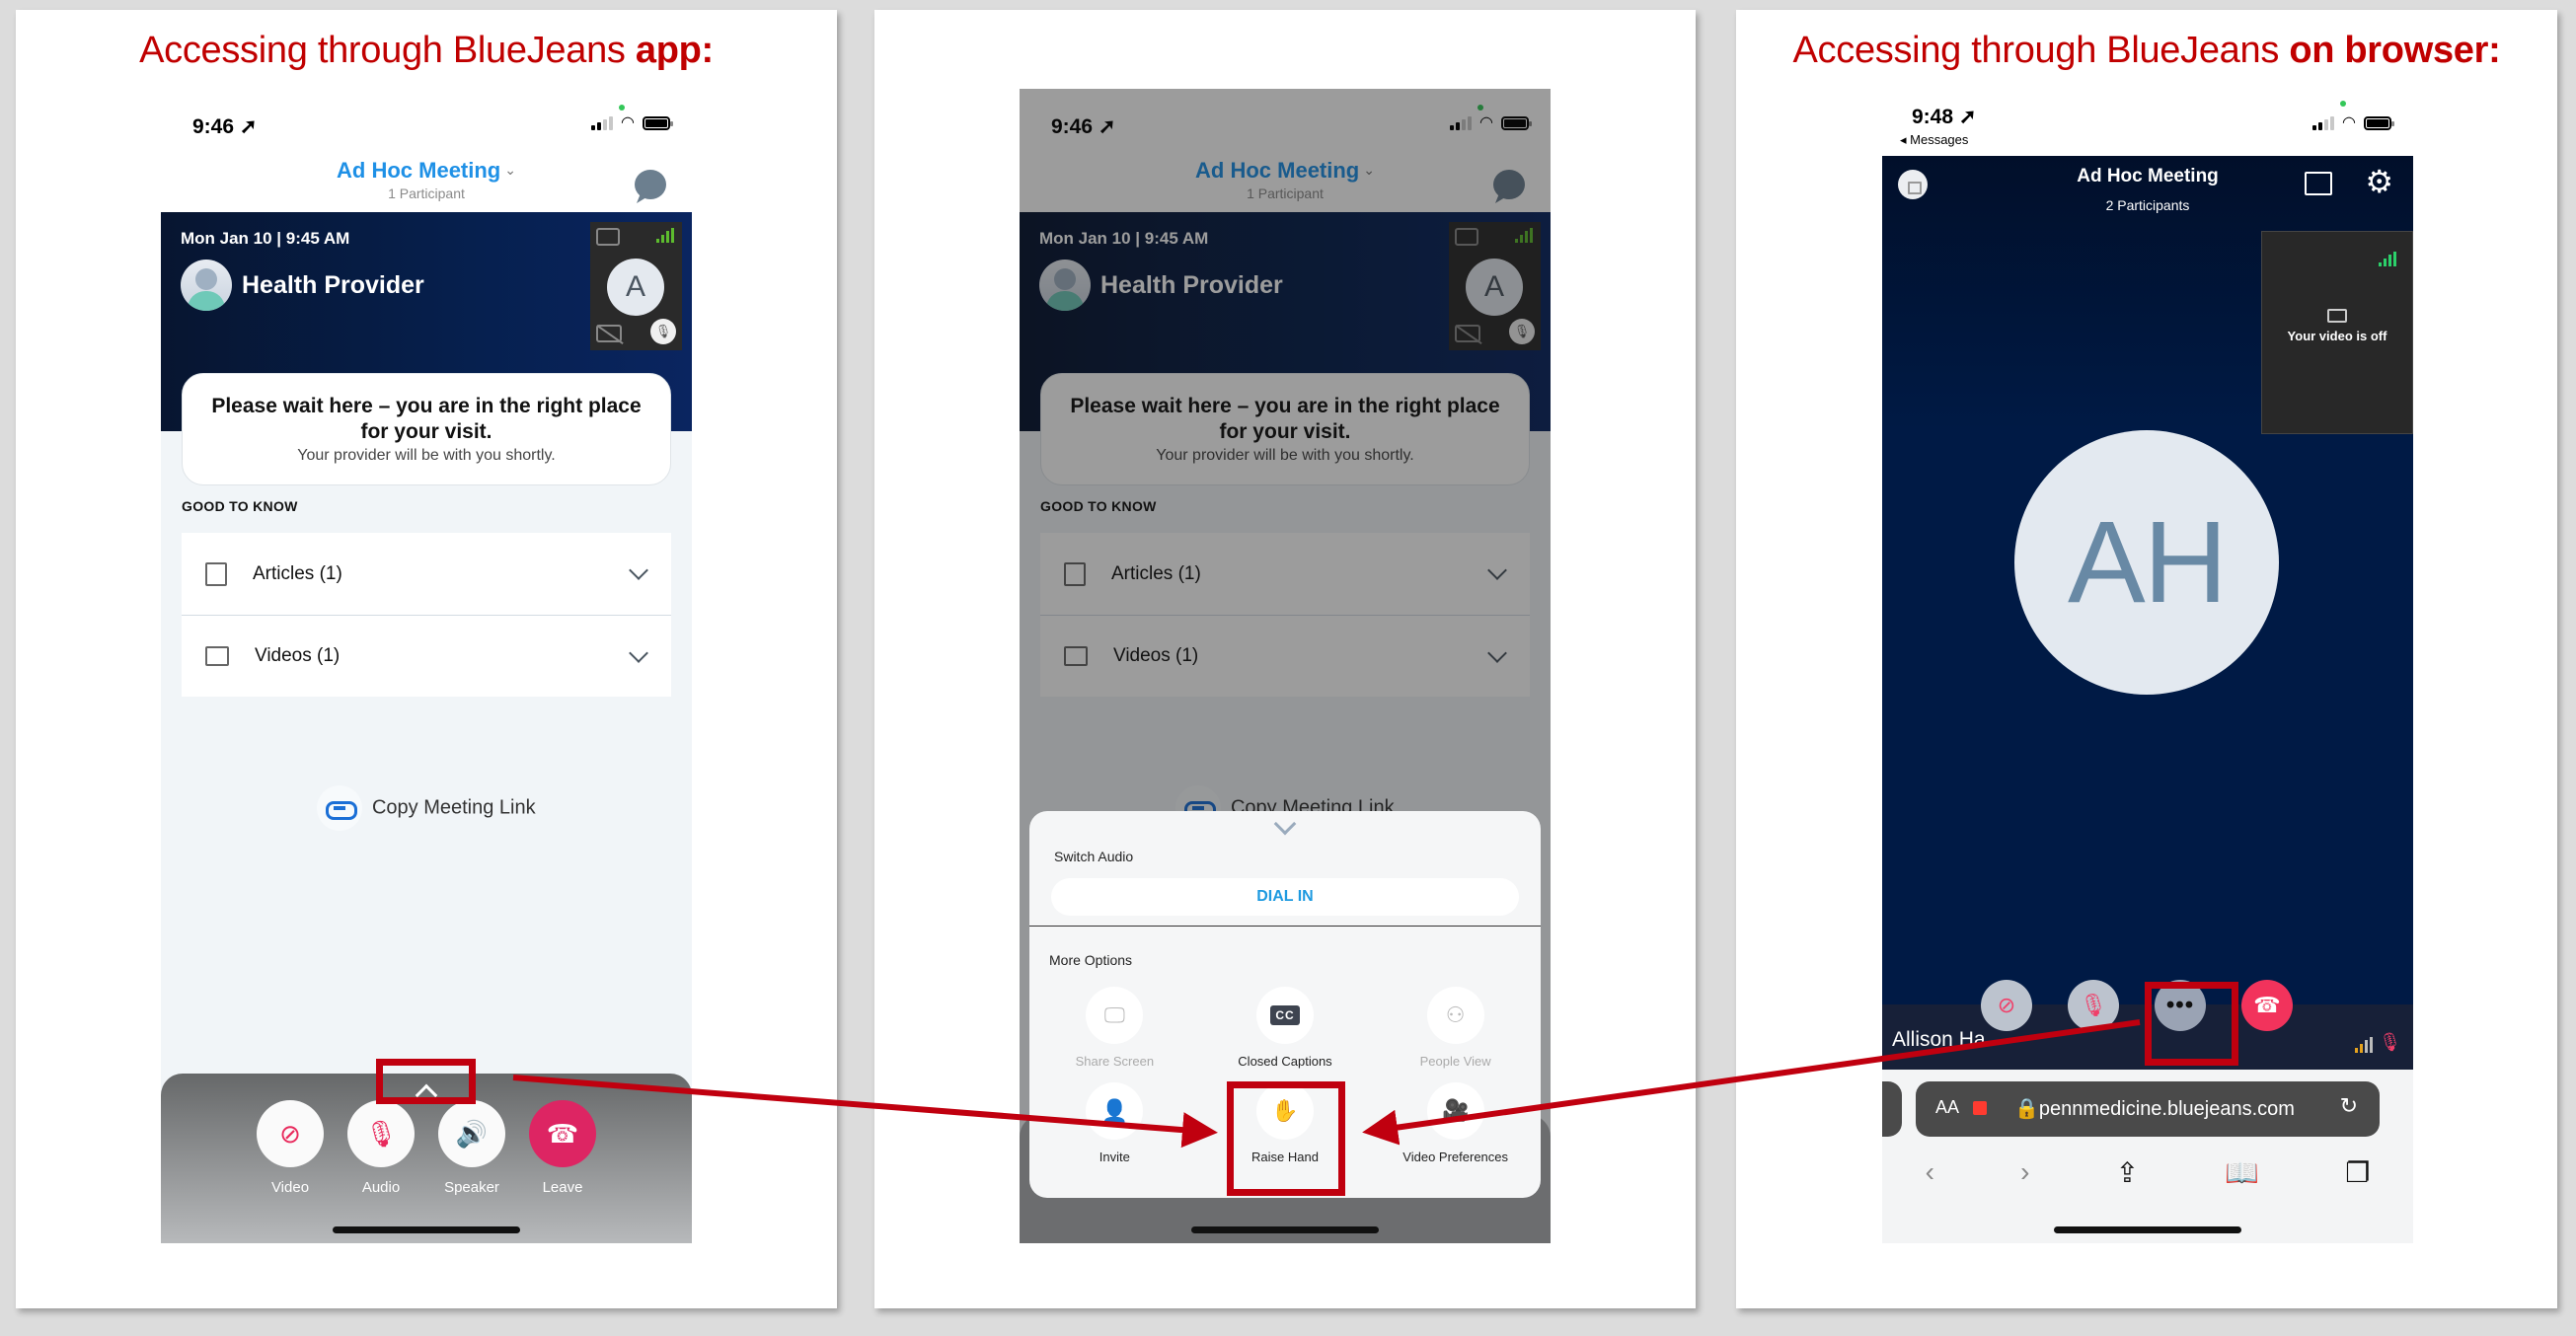 Image resolution: width=2576 pixels, height=1336 pixels. Describe the element at coordinates (454, 807) in the screenshot. I see `copy-meeting-link-label: Copy Meeting Link` at that location.